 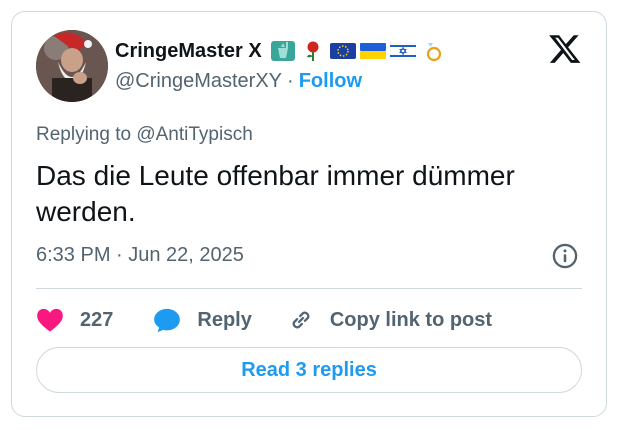 I want to click on divider, so click(x=309, y=288).